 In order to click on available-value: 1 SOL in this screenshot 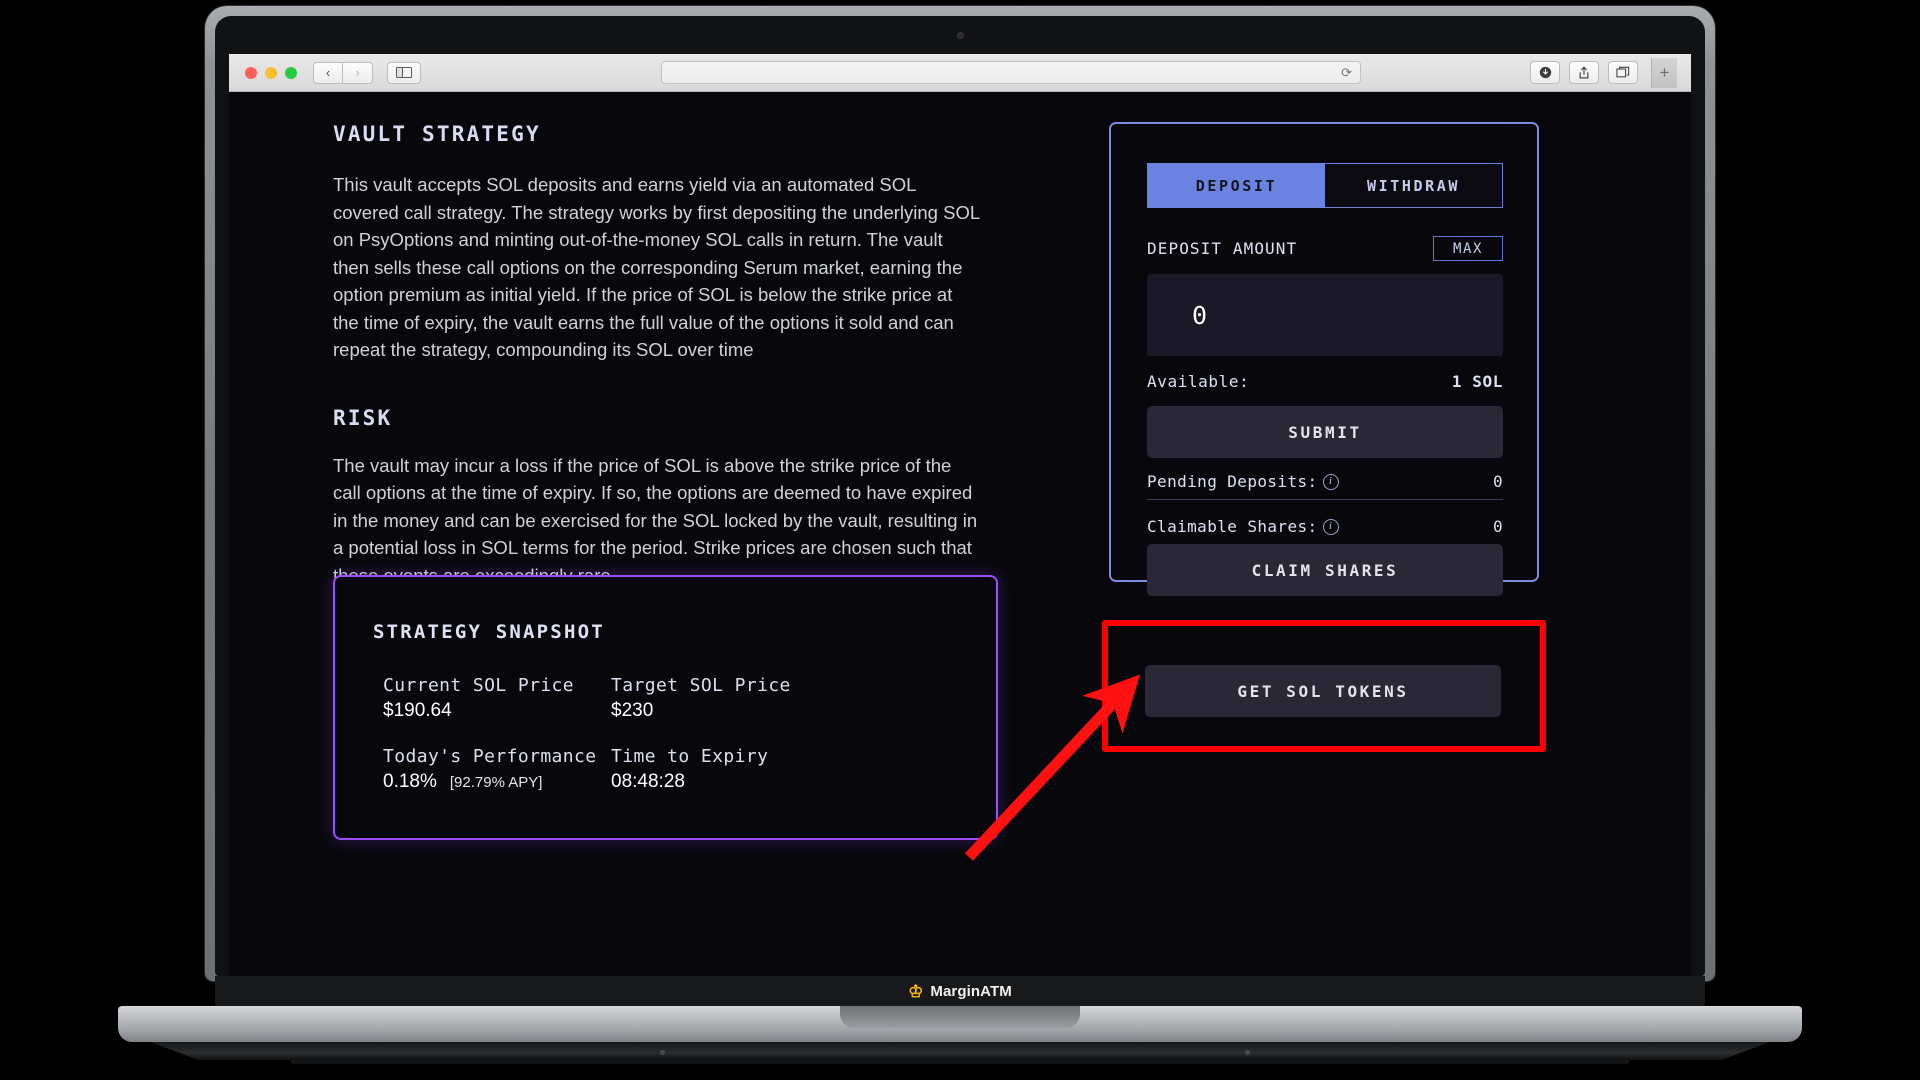, I will do `click(1477, 381)`.